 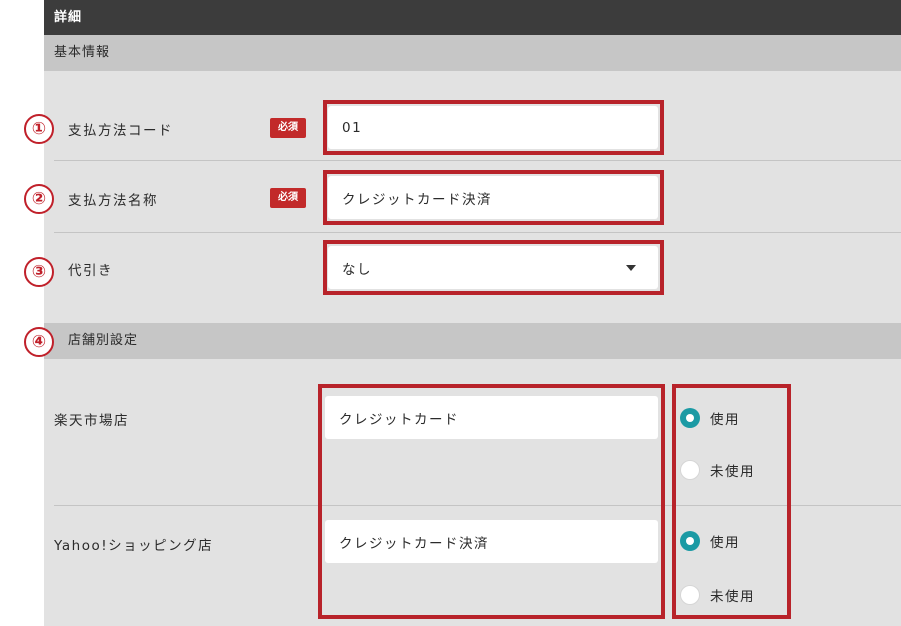 What do you see at coordinates (39, 129) in the screenshot?
I see `annotation-marker-1: ①` at bounding box center [39, 129].